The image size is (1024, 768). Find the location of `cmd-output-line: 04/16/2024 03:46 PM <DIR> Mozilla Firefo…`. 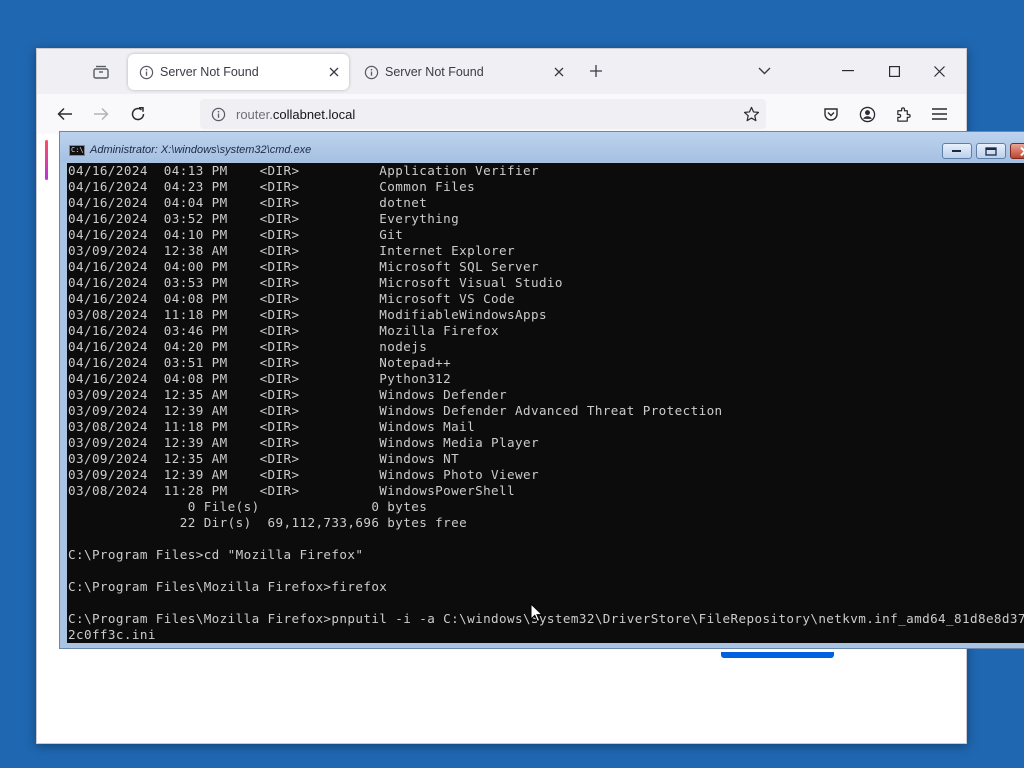

cmd-output-line: 04/16/2024 03:46 PM <DIR> Mozilla Firefo… is located at coordinates (284, 330).